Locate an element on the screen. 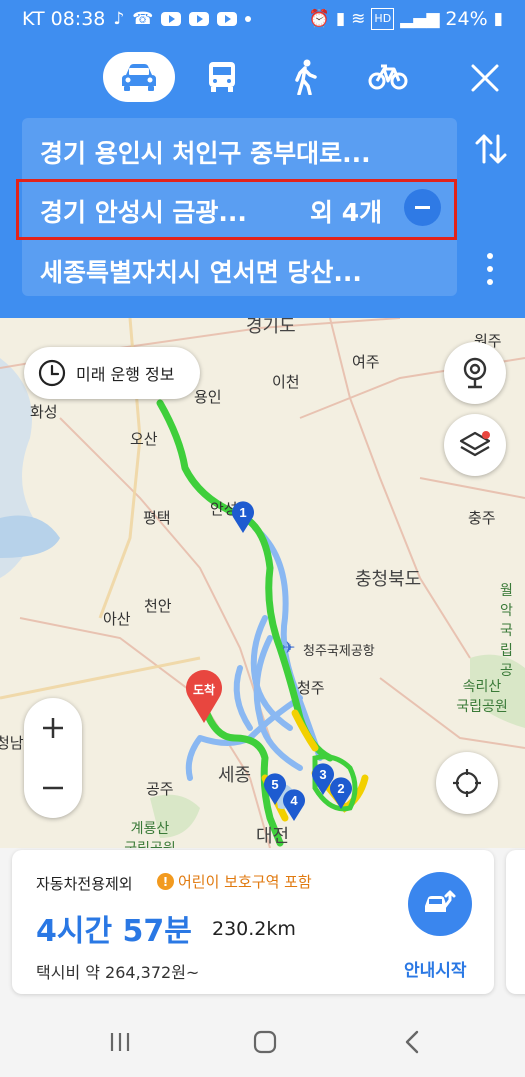 The width and height of the screenshot is (525, 1077). plus-icon is located at coordinates (53, 728).